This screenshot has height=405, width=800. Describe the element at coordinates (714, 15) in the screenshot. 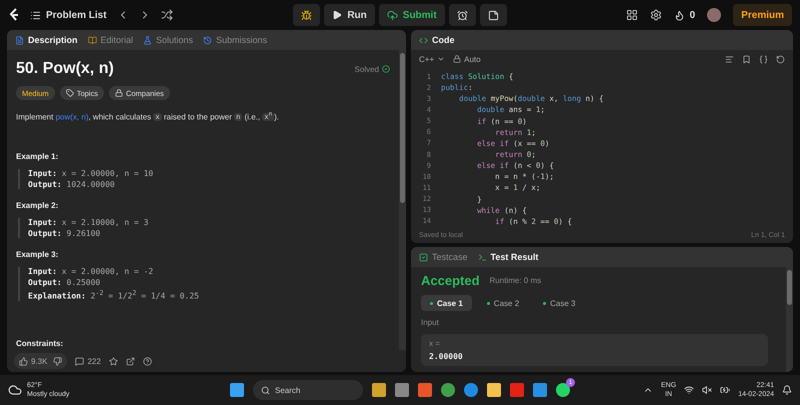

I see `avatar` at that location.